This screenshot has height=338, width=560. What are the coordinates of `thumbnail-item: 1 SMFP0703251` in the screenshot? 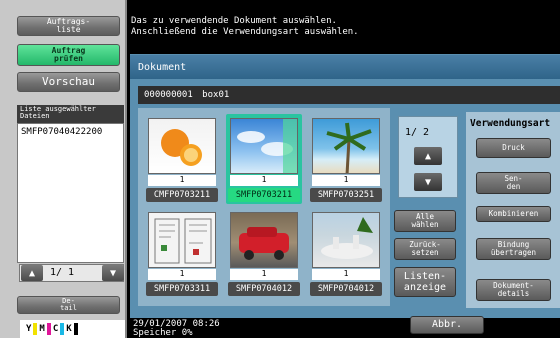 It's located at (346, 159).